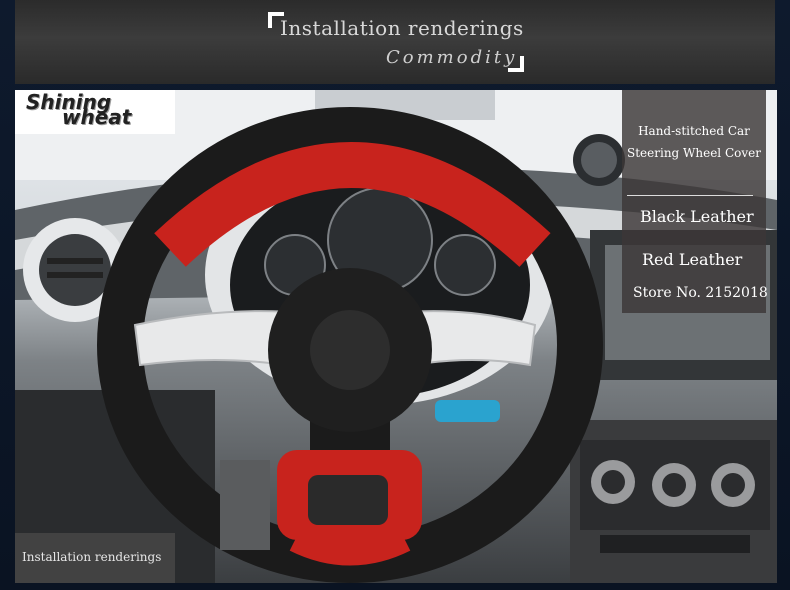 The image size is (790, 590). Describe the element at coordinates (694, 142) in the screenshot. I see `product-title: Hand-stitched Car Steering Wheel Cover` at that location.